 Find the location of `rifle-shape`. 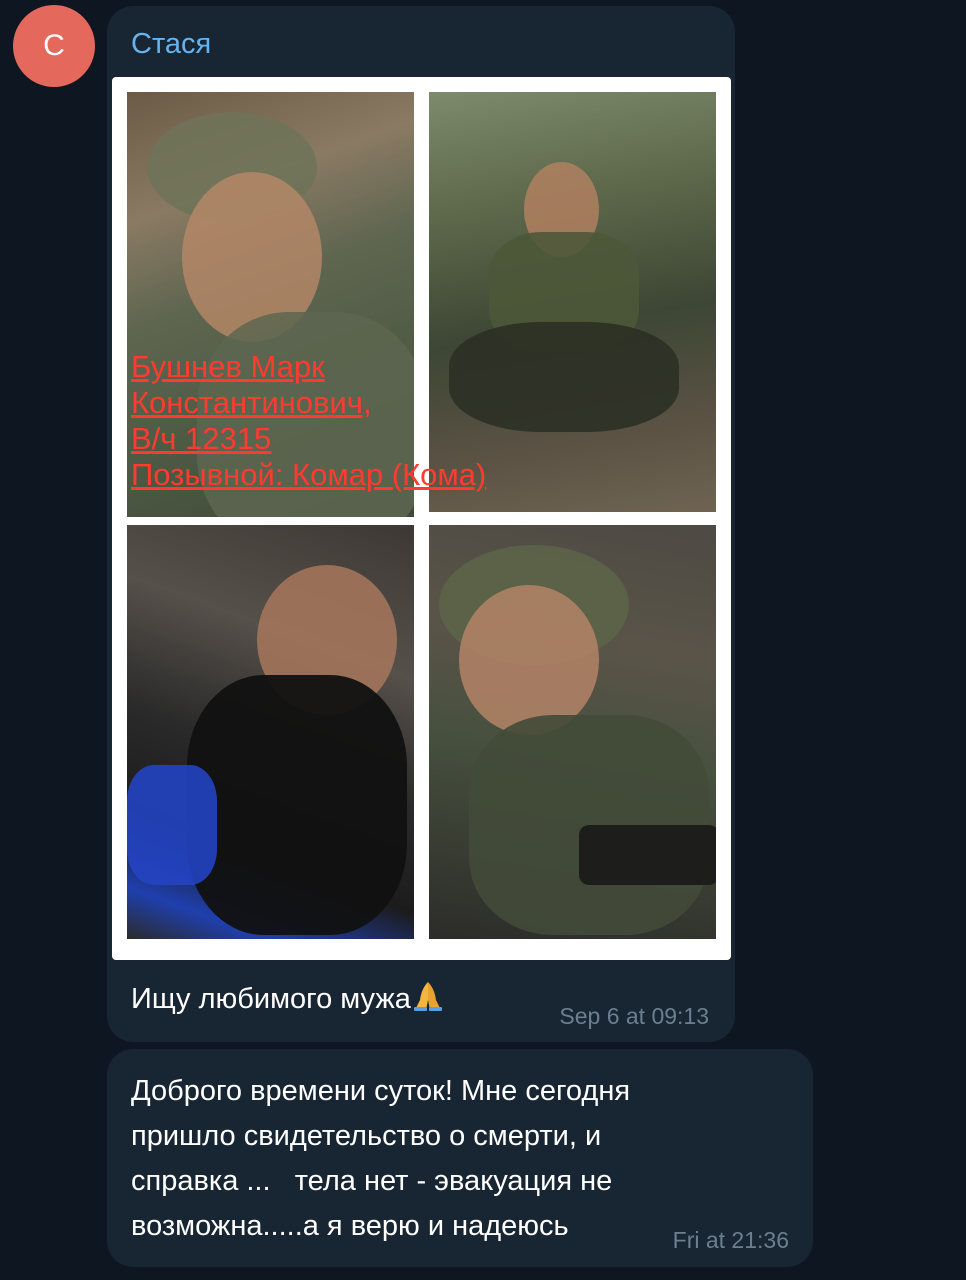

rifle-shape is located at coordinates (647, 855).